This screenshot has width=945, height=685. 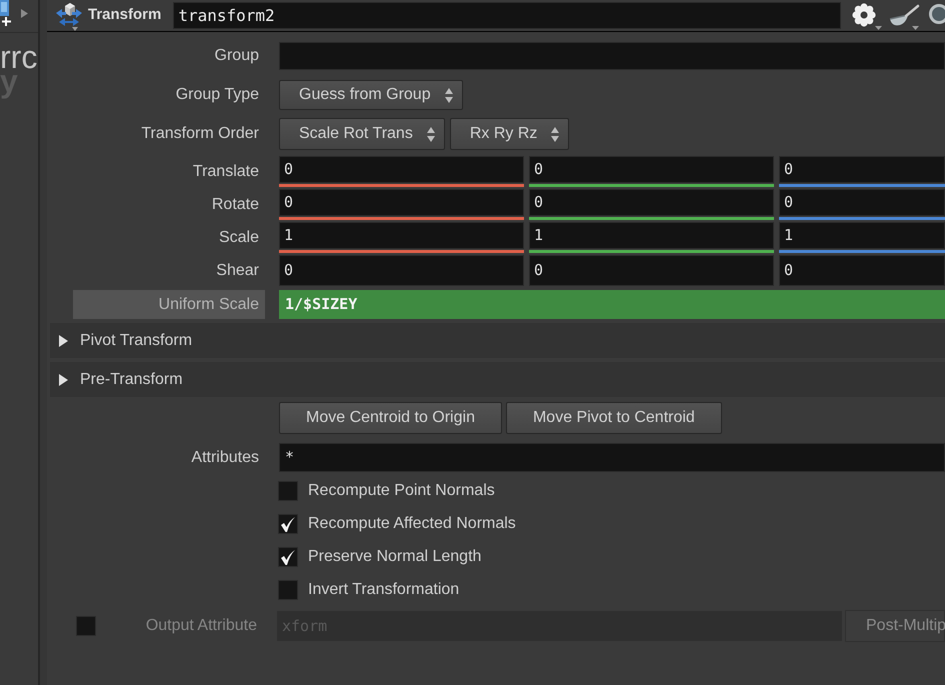 I want to click on parameter-label: Attributes, so click(x=225, y=458).